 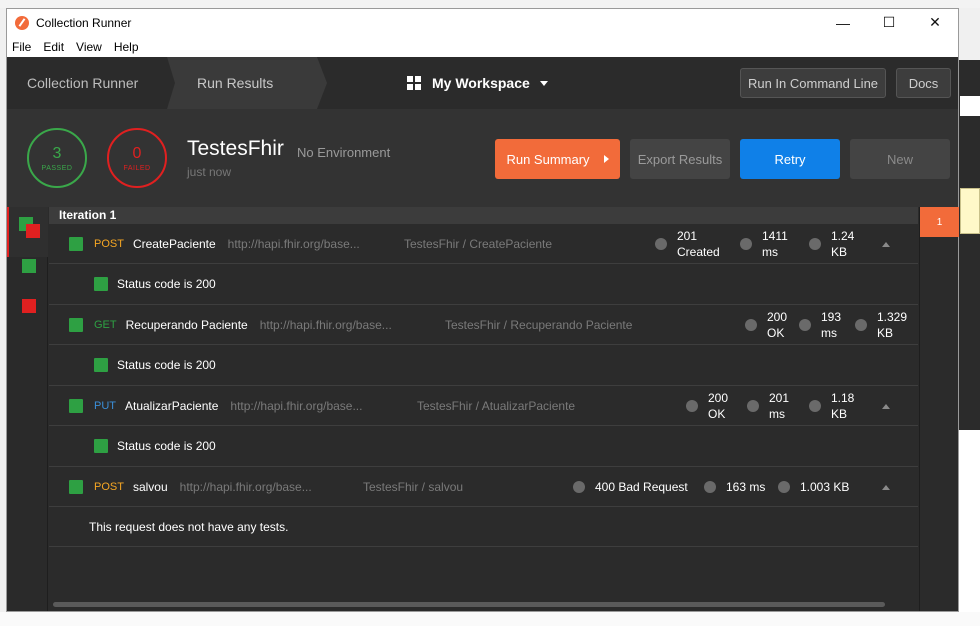 I want to click on breadcrumb-collection-runner: Collection Runner, so click(x=91, y=83).